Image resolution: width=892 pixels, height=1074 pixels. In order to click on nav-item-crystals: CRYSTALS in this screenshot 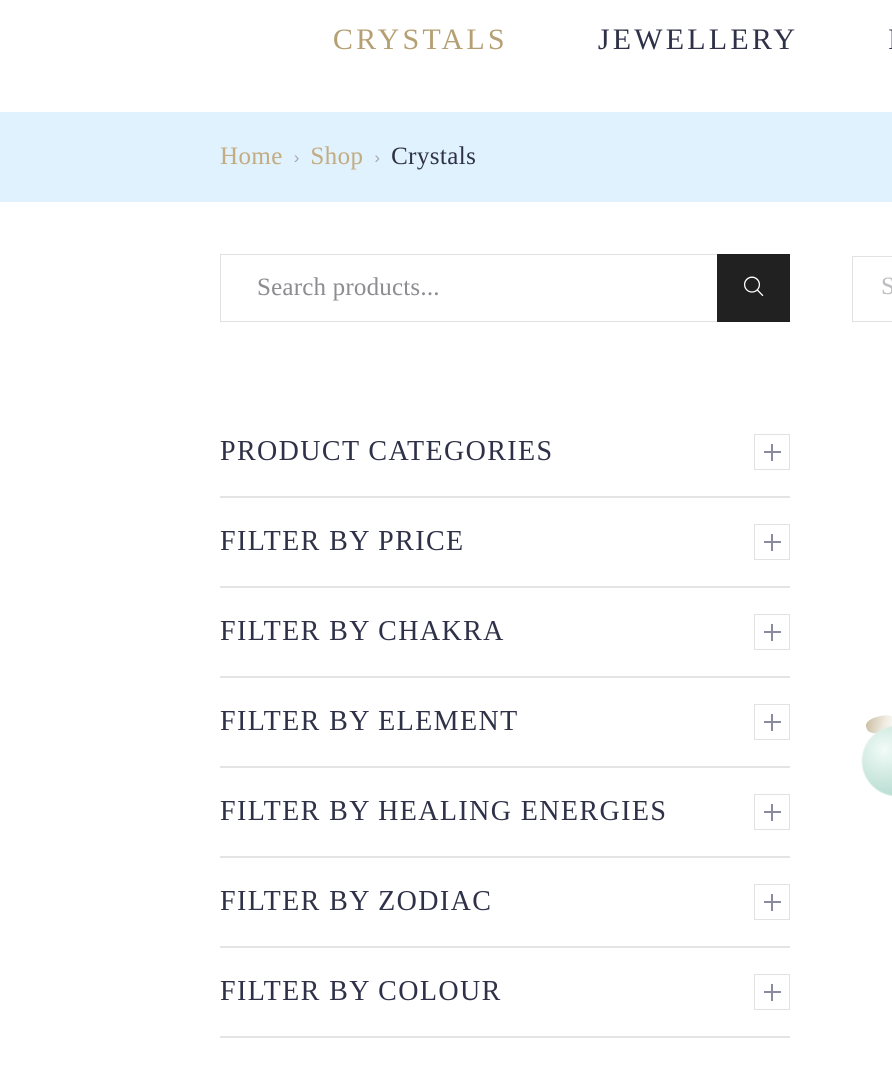, I will do `click(420, 40)`.